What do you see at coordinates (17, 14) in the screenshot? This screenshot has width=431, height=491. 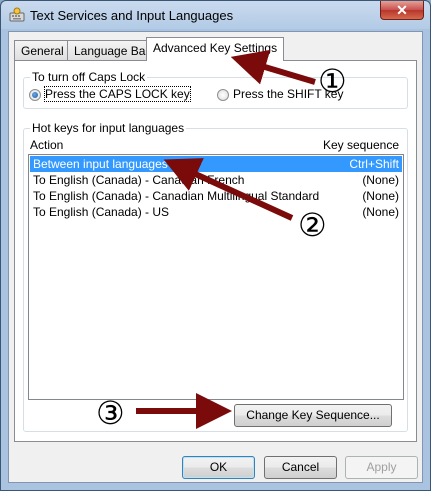 I see `keyboard-app-icon` at bounding box center [17, 14].